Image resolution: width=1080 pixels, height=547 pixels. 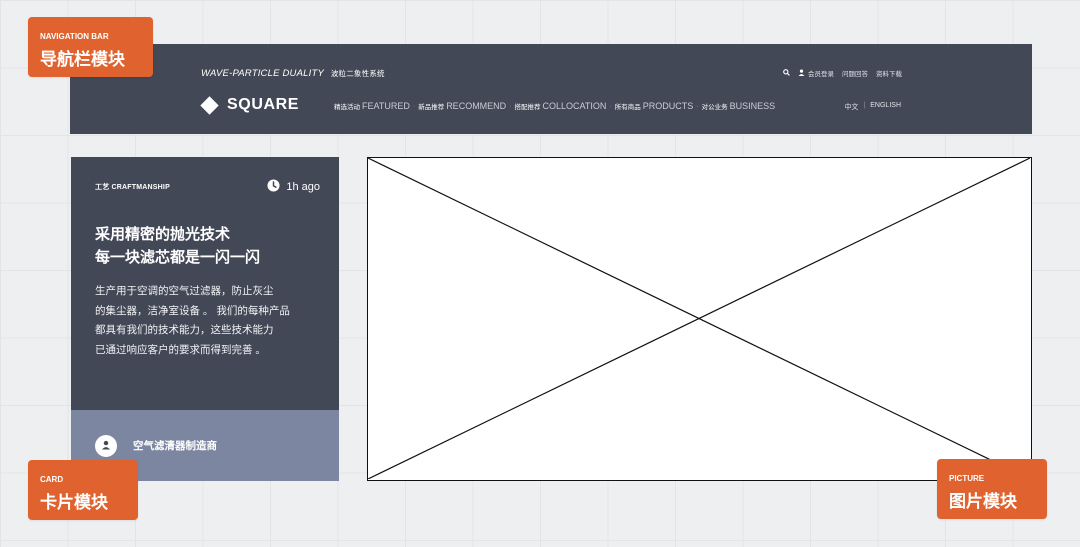 What do you see at coordinates (83, 490) in the screenshot?
I see `card-label: CARD 卡片模块` at bounding box center [83, 490].